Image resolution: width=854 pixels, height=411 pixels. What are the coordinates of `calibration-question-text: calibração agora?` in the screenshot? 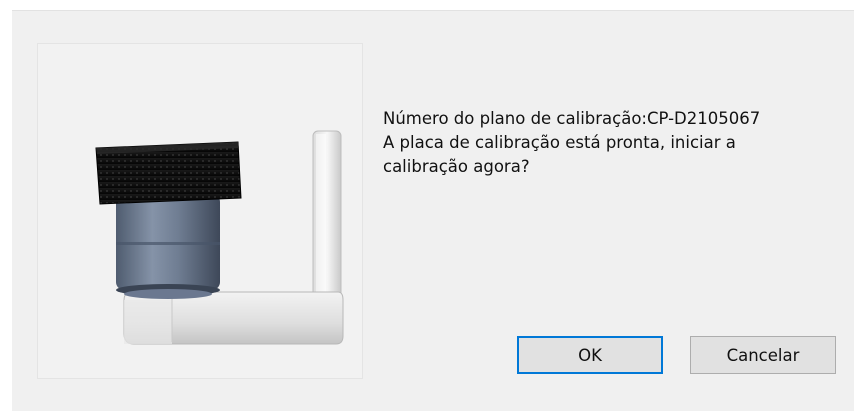 It's located at (456, 166).